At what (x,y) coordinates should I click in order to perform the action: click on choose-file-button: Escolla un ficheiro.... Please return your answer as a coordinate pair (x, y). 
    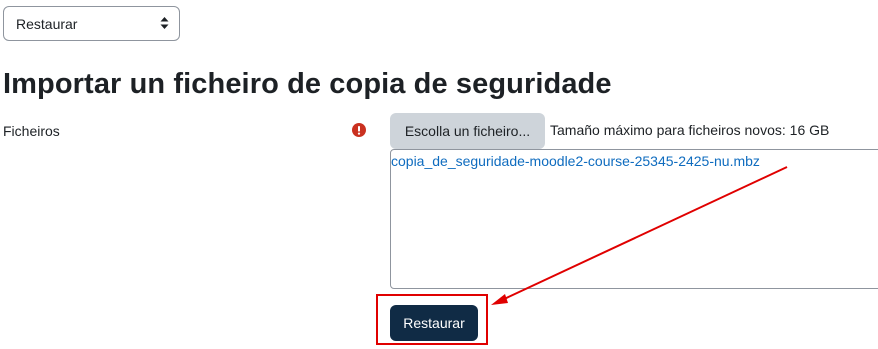
    Looking at the image, I should click on (467, 131).